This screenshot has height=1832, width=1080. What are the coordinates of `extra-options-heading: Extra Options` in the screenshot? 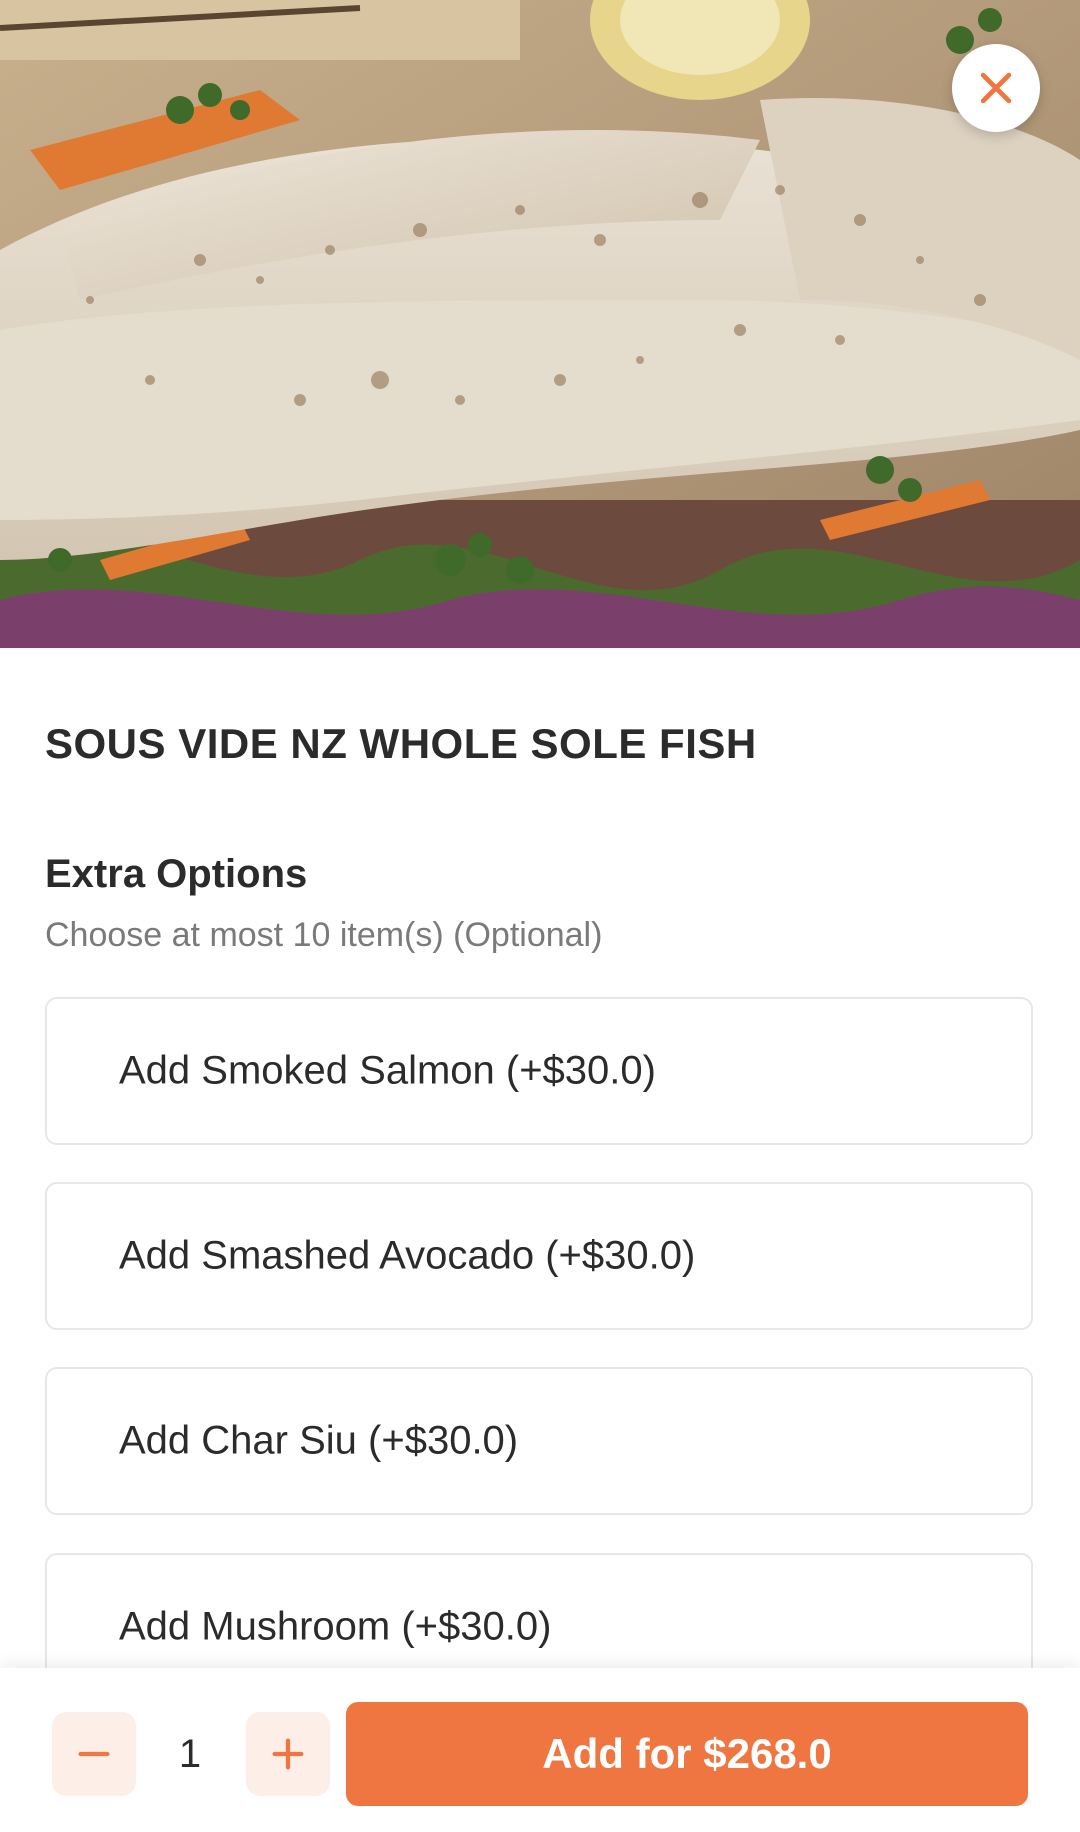 It's located at (176, 874).